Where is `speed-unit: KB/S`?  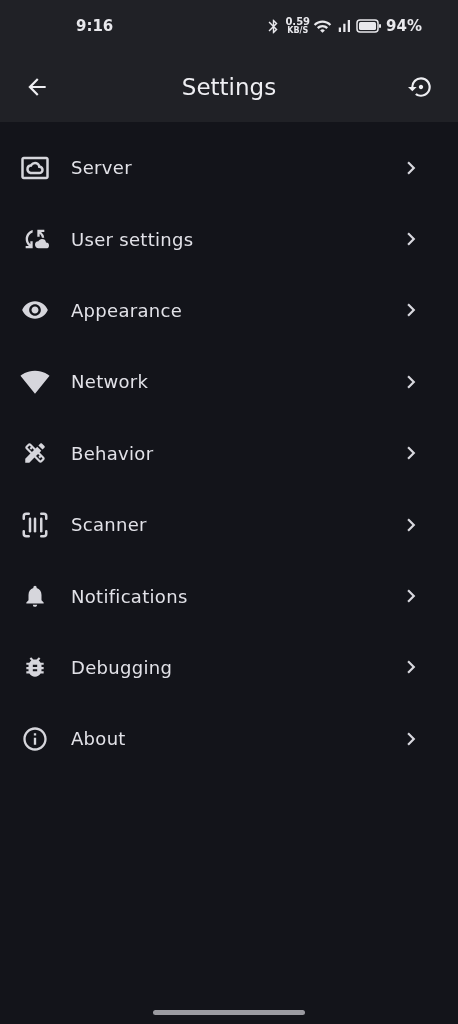
speed-unit: KB/S is located at coordinates (298, 31).